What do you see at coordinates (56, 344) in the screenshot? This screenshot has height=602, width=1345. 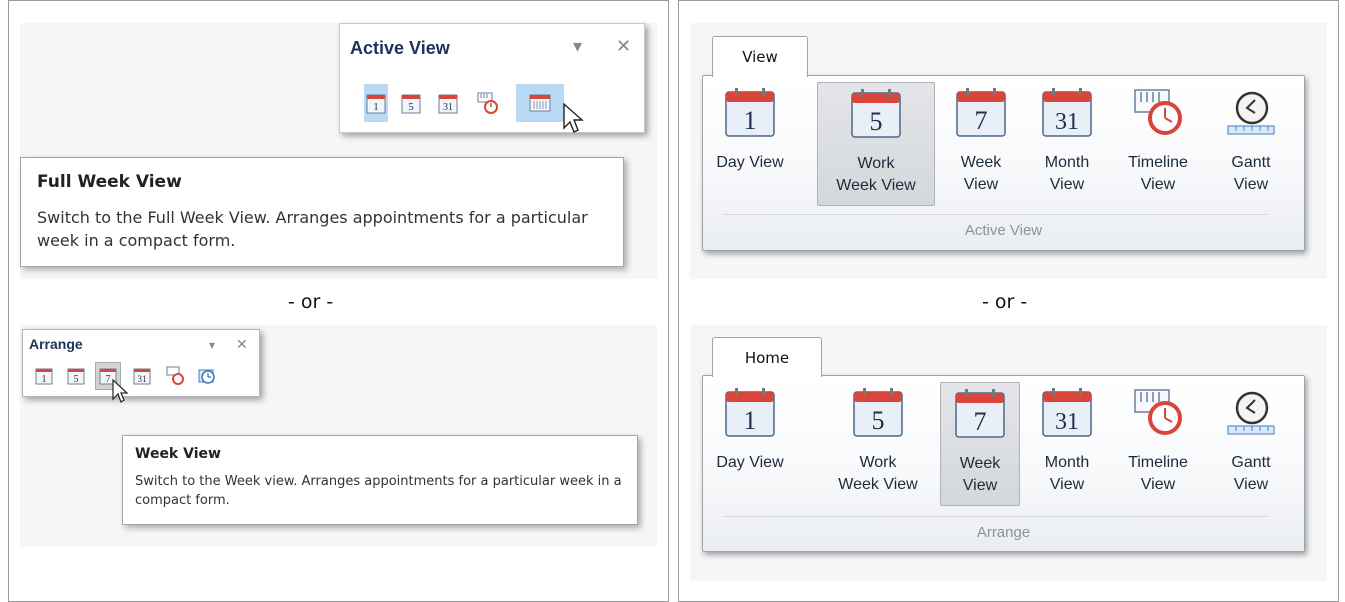 I see `toolbar-title: Arrange` at bounding box center [56, 344].